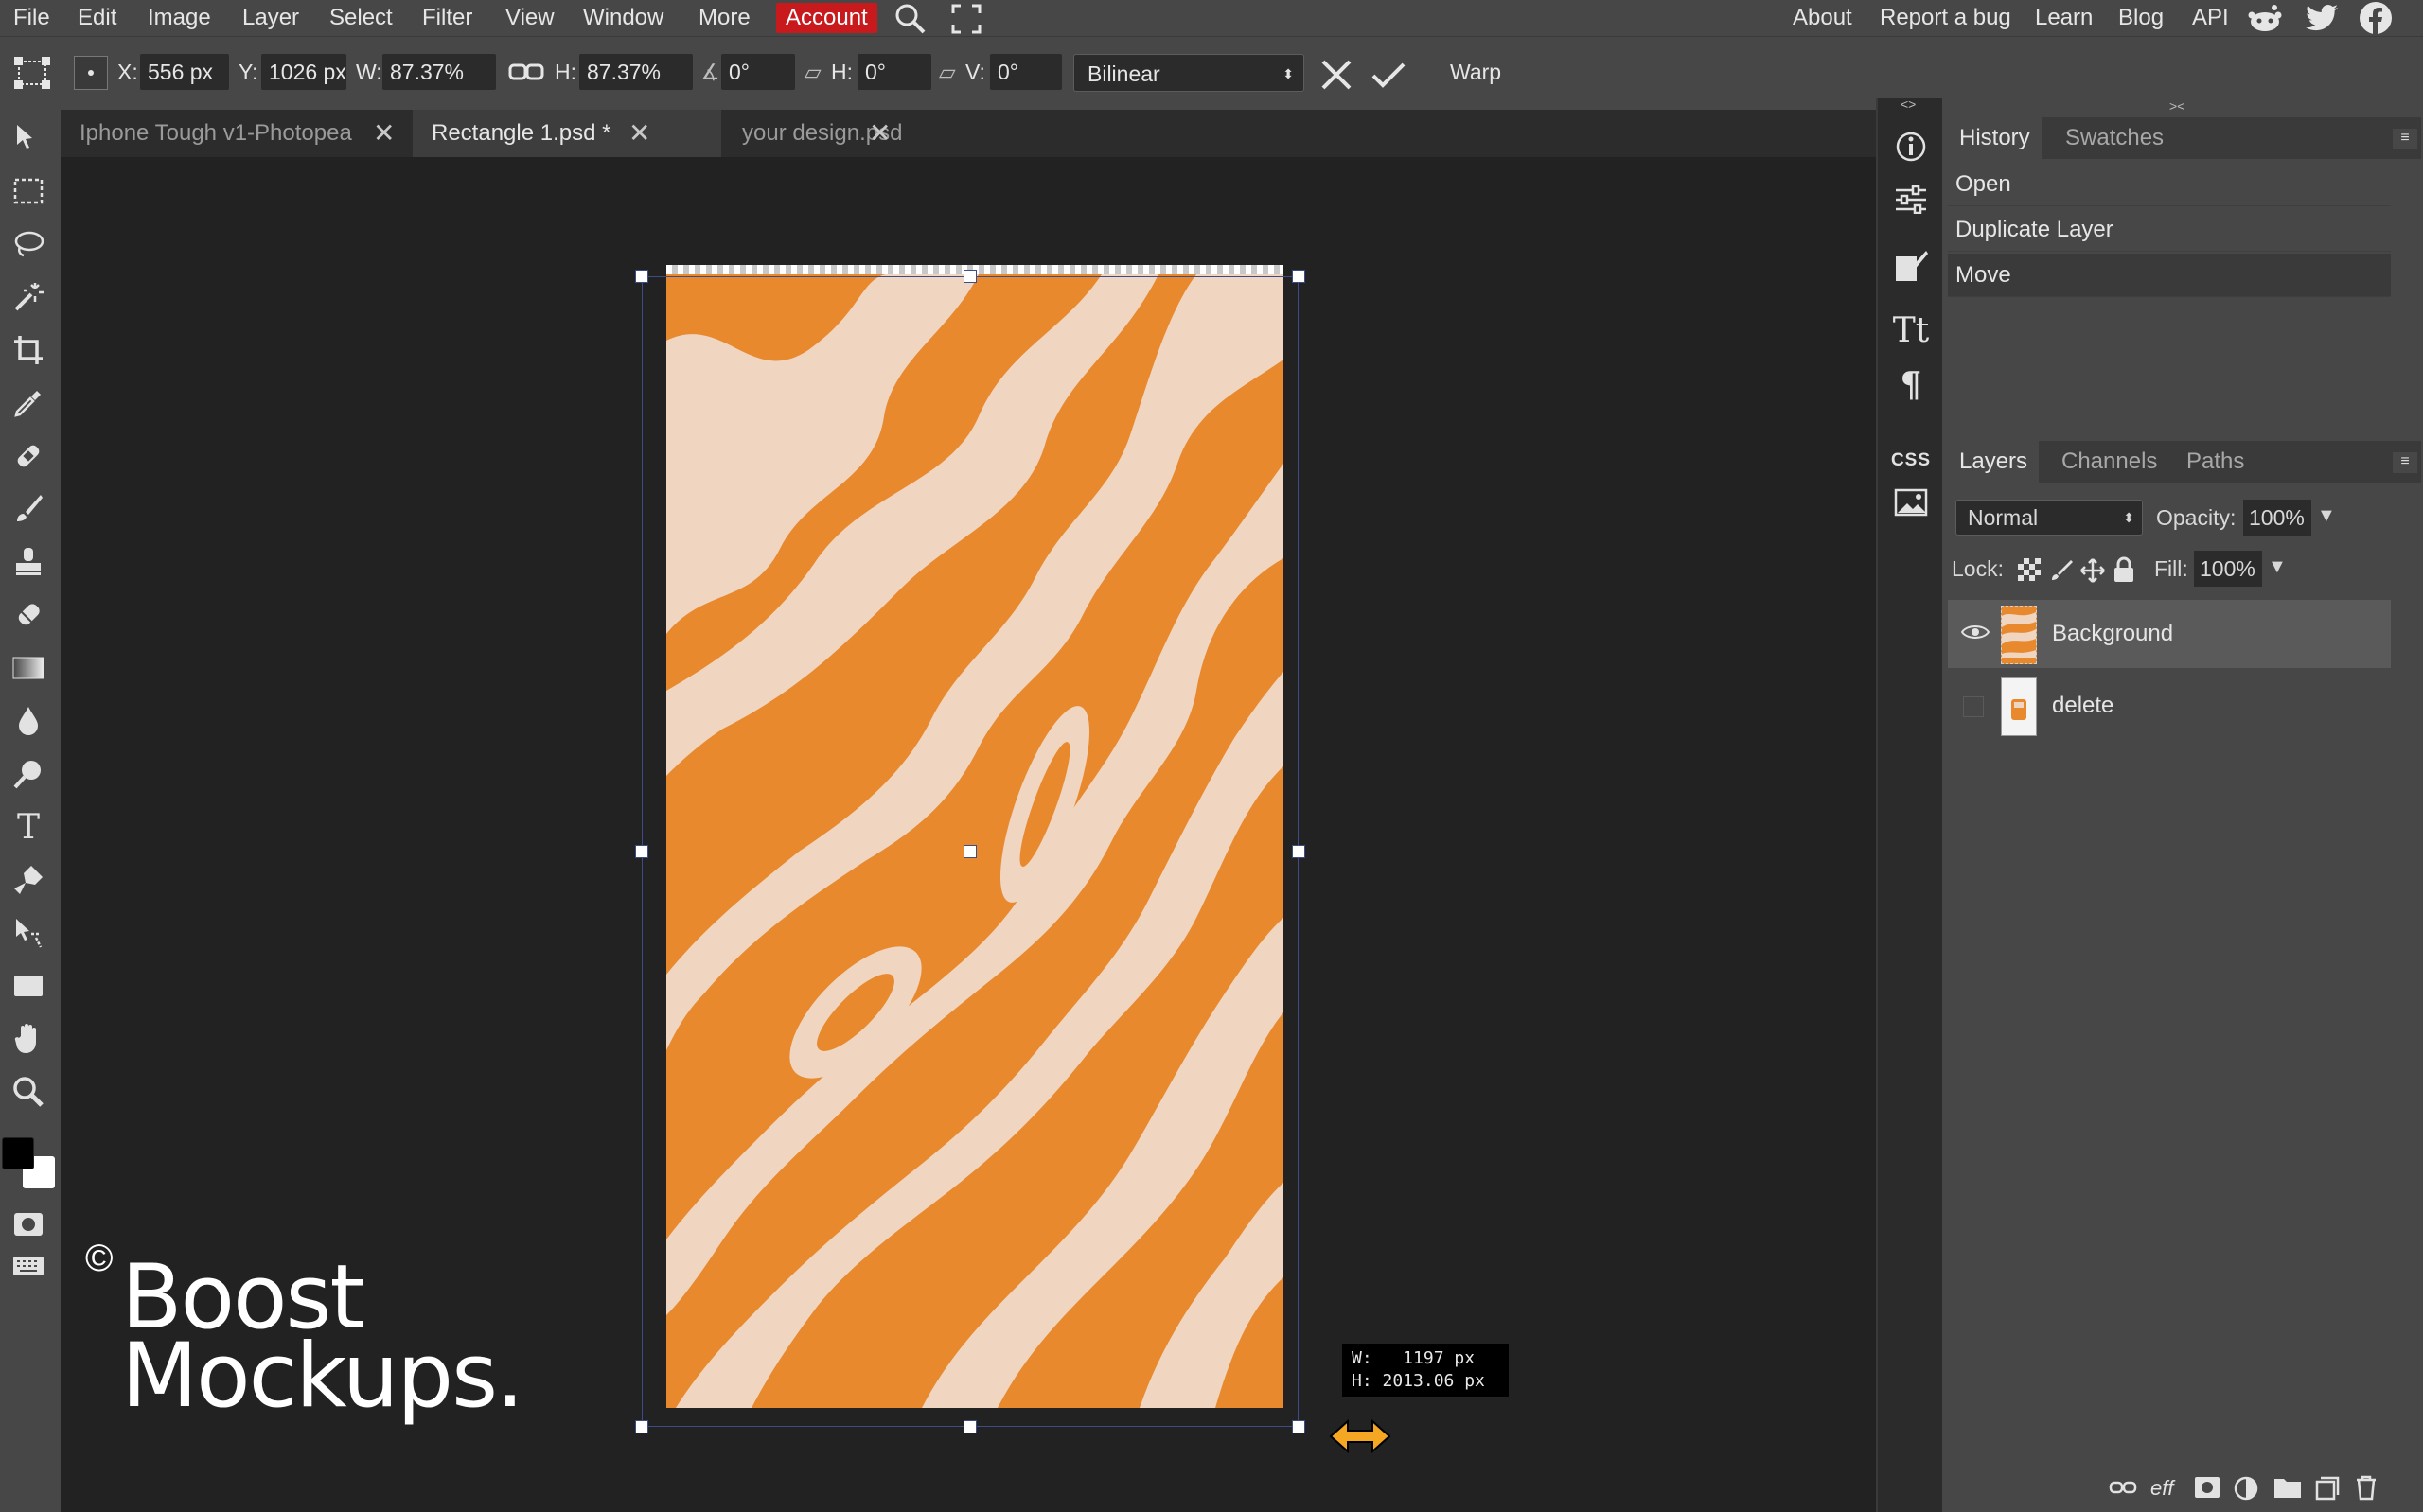 The image size is (2423, 1512). What do you see at coordinates (28, 244) in the screenshot?
I see `lasso-tool-icon` at bounding box center [28, 244].